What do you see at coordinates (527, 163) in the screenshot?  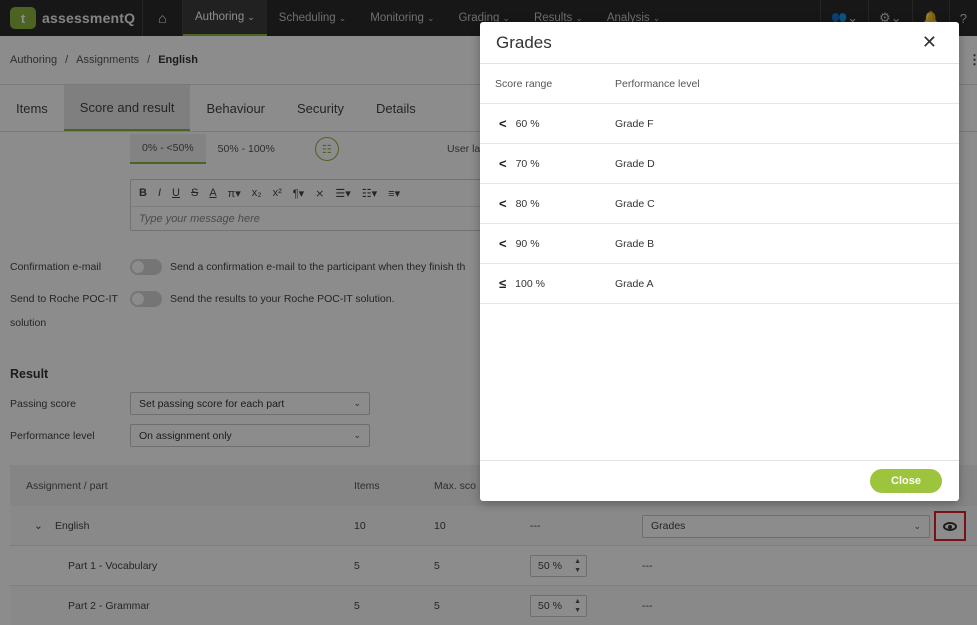 I see `score-value: 70 %` at bounding box center [527, 163].